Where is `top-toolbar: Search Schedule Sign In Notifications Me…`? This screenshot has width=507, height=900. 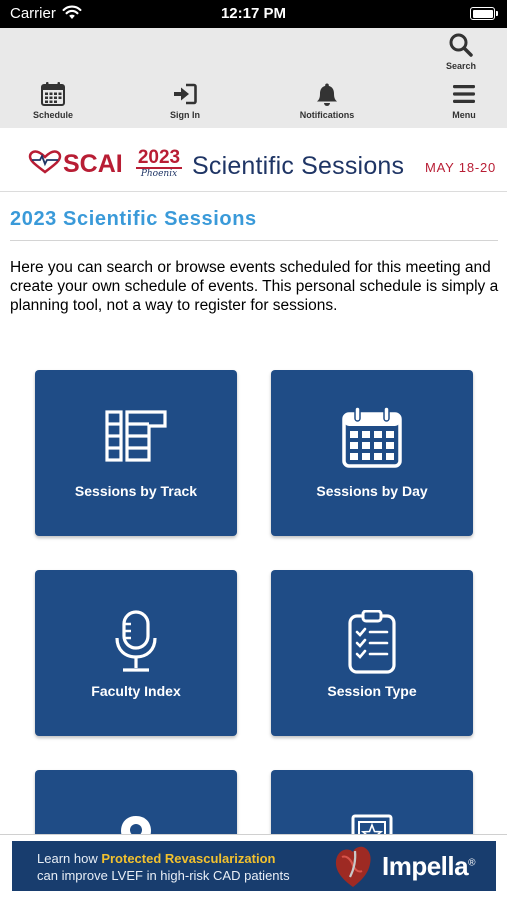 top-toolbar: Search Schedule Sign In Notifications Me… is located at coordinates (253, 78).